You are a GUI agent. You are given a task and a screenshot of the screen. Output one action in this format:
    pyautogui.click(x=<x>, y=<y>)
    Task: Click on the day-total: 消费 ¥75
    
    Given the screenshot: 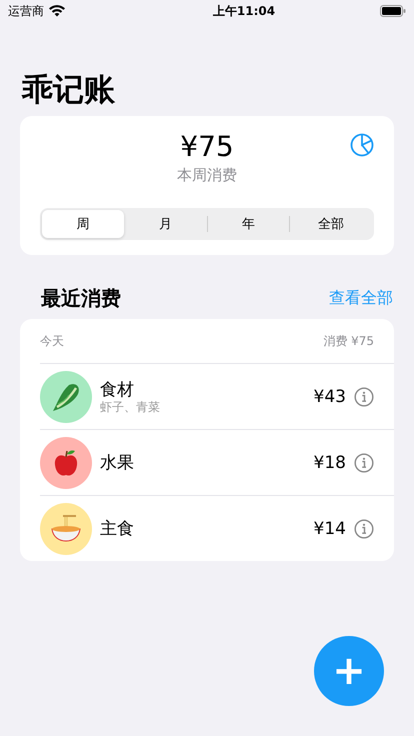 What is the action you would take?
    pyautogui.click(x=348, y=341)
    